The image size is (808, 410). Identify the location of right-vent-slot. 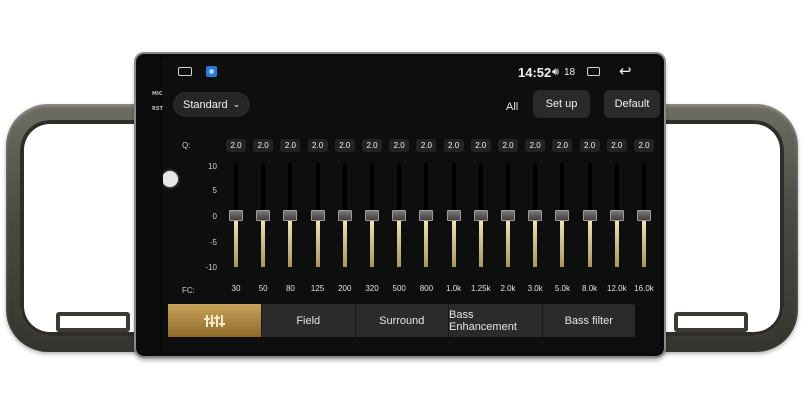
(711, 322).